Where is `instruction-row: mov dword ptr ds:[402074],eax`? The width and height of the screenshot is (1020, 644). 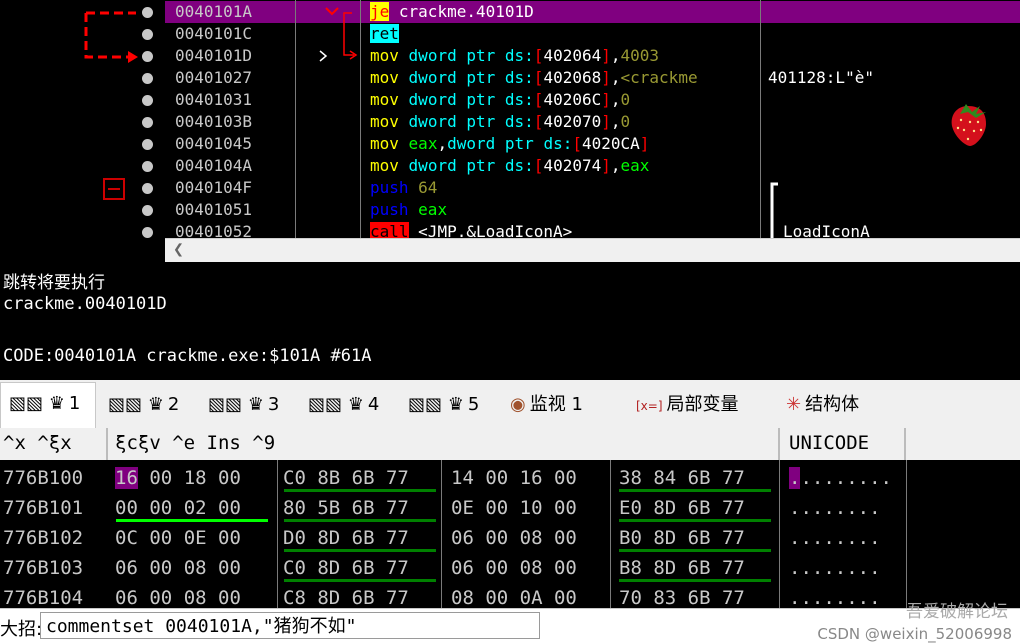
instruction-row: mov dword ptr ds:[402074],eax is located at coordinates (509, 166).